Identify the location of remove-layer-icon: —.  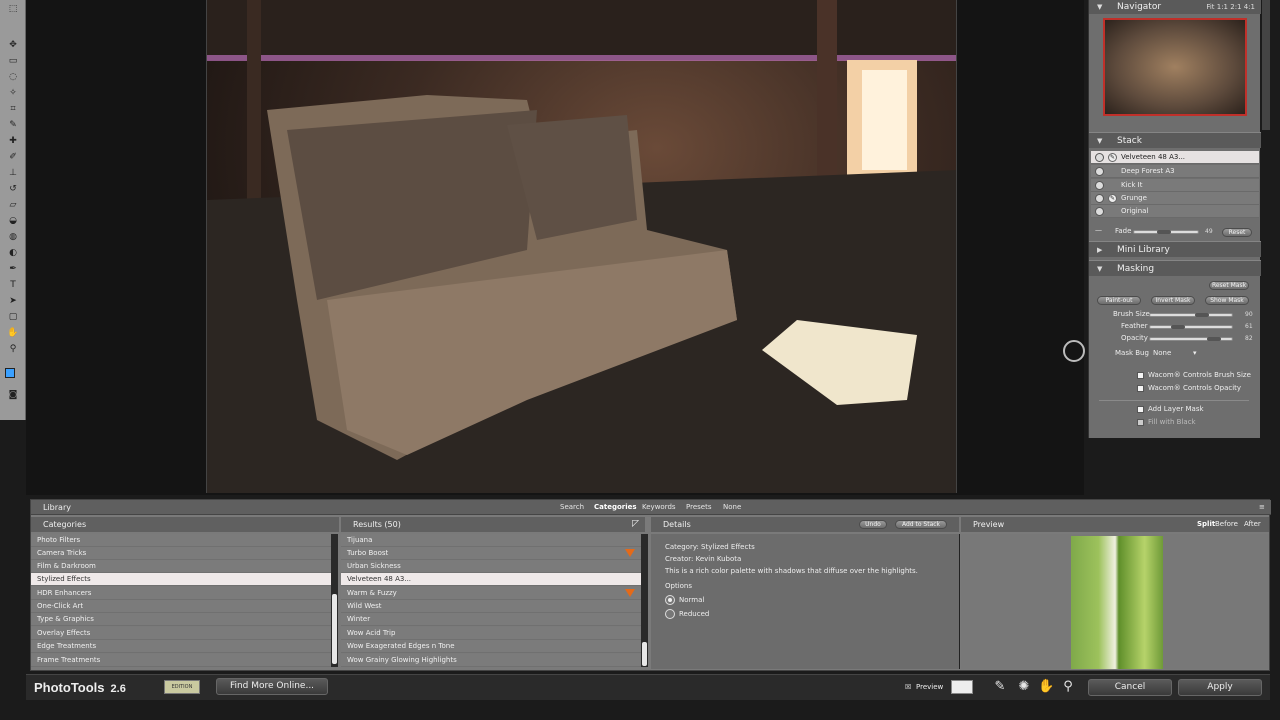
(1098, 230).